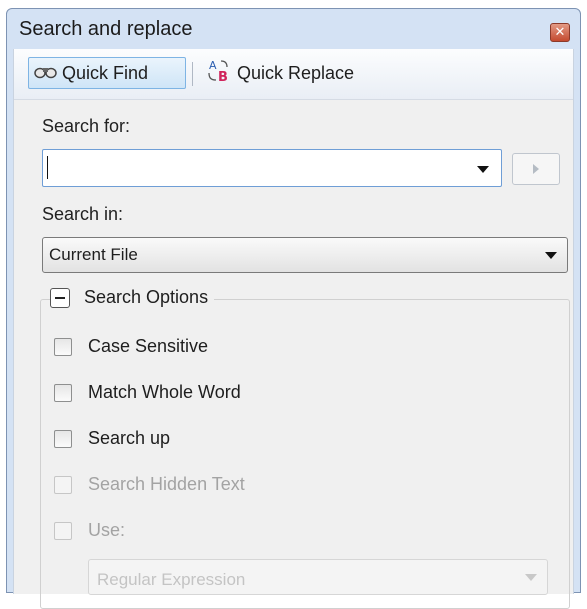  I want to click on case-sensitive-checkbox, so click(63, 346).